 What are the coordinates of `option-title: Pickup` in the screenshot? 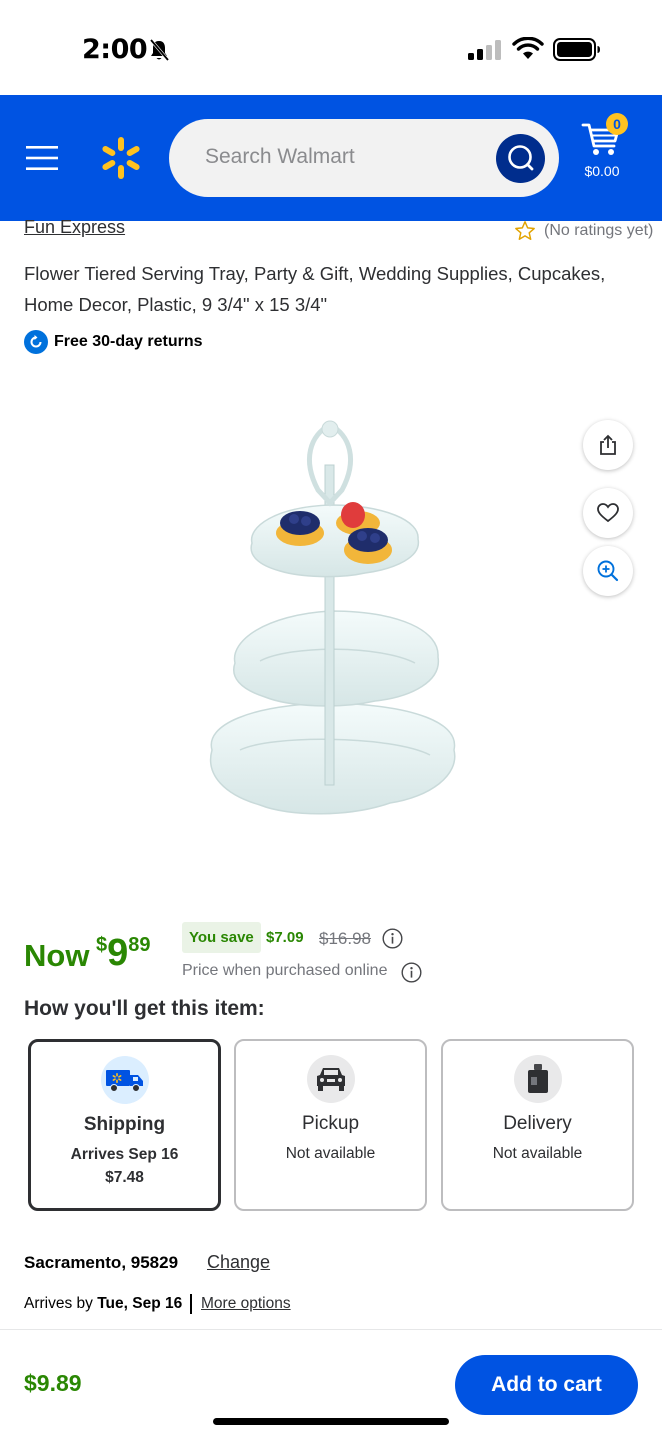 It's located at (330, 1123).